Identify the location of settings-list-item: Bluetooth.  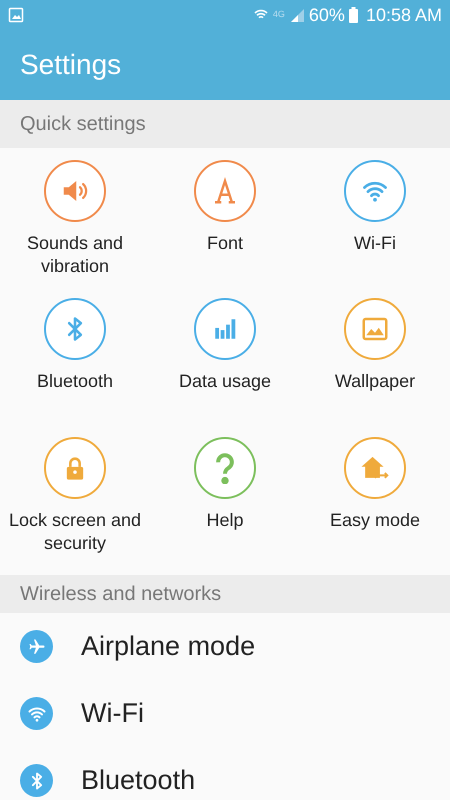
(225, 773).